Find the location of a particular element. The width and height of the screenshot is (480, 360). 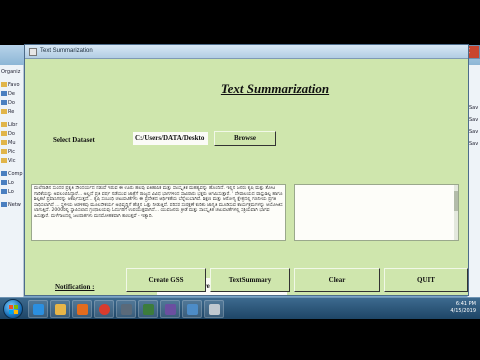

nav-item-label: Organiz is located at coordinates (11, 72).